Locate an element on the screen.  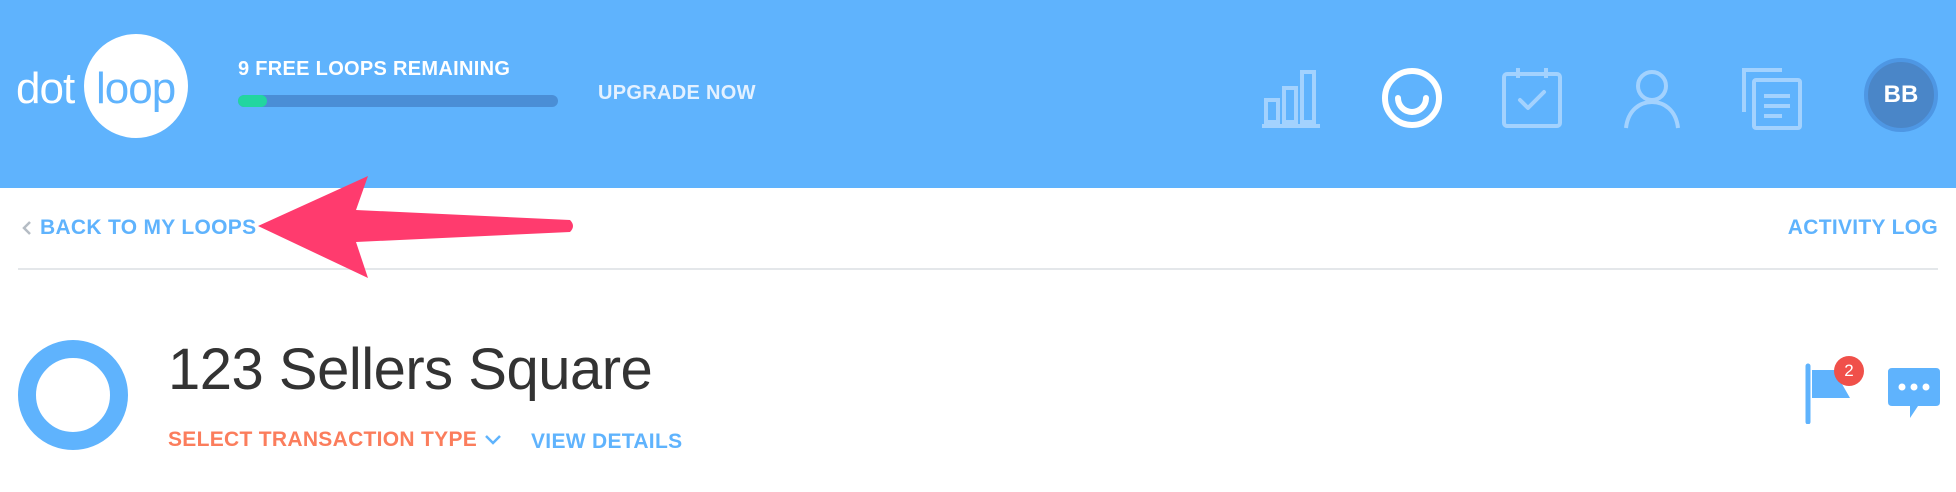
task-checklist-icon is located at coordinates (1532, 98).